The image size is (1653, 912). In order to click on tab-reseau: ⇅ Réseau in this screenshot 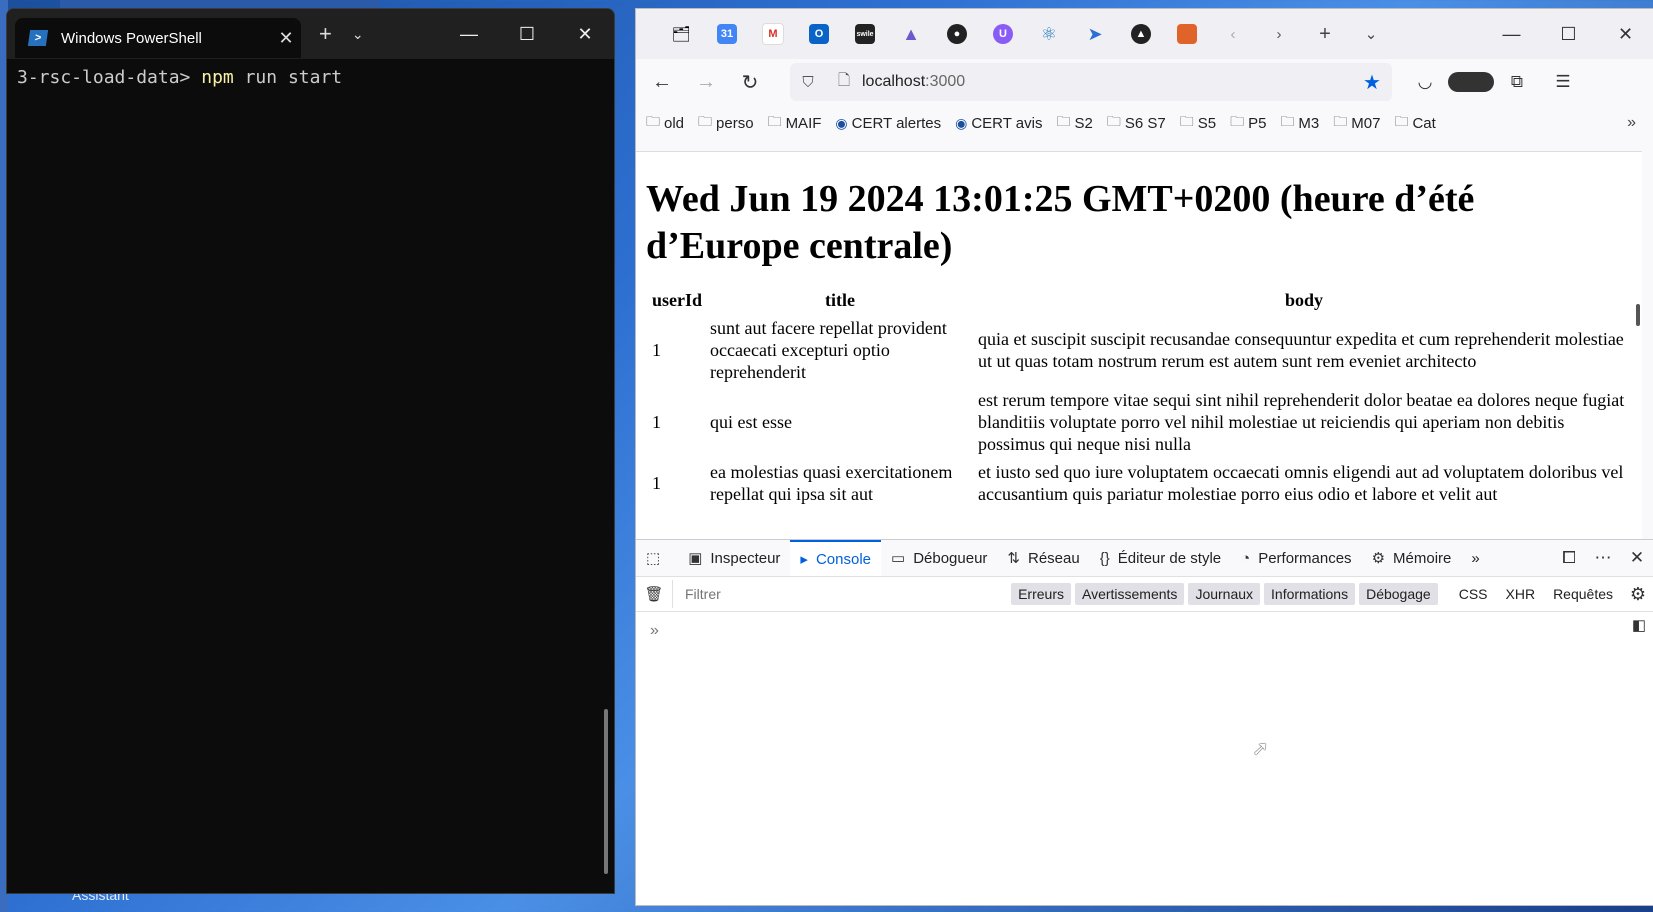, I will do `click(1043, 558)`.